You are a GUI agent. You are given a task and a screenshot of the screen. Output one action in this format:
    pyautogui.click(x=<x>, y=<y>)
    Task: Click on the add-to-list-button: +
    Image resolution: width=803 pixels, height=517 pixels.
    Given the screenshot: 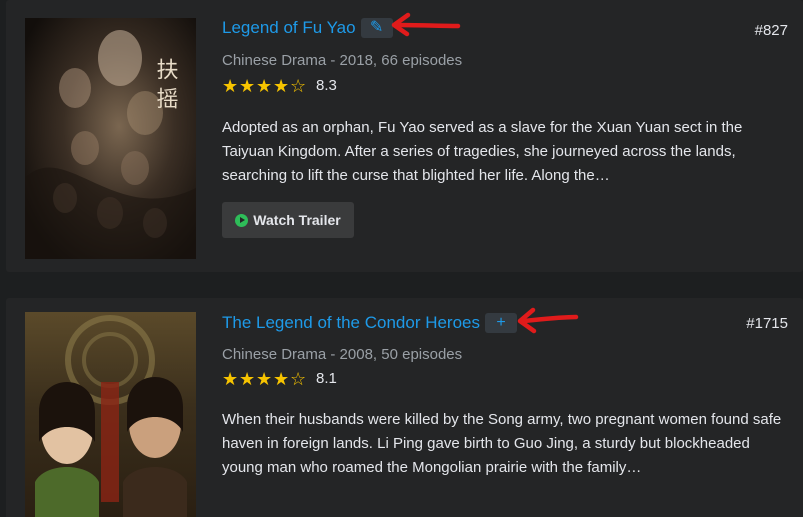 What is the action you would take?
    pyautogui.click(x=501, y=323)
    